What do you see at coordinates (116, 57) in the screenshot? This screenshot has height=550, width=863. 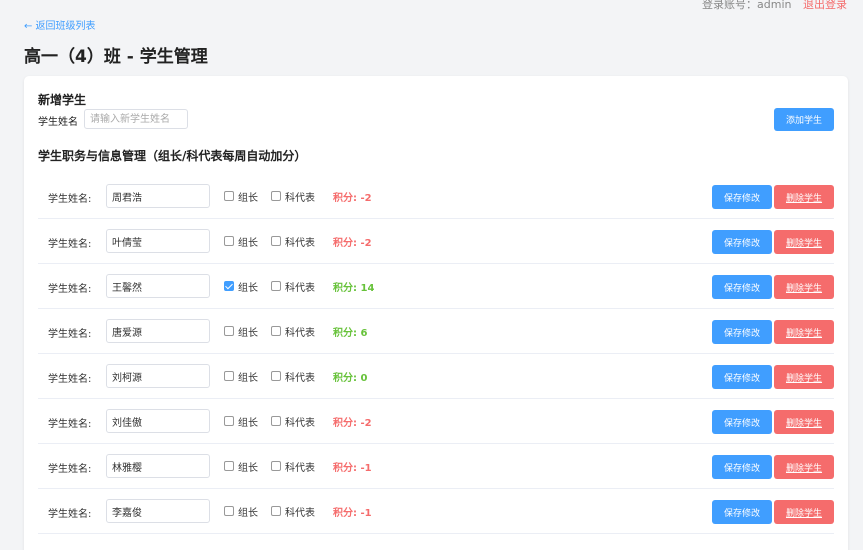 I see `page-title: 高一（4）班 - 学生管理` at bounding box center [116, 57].